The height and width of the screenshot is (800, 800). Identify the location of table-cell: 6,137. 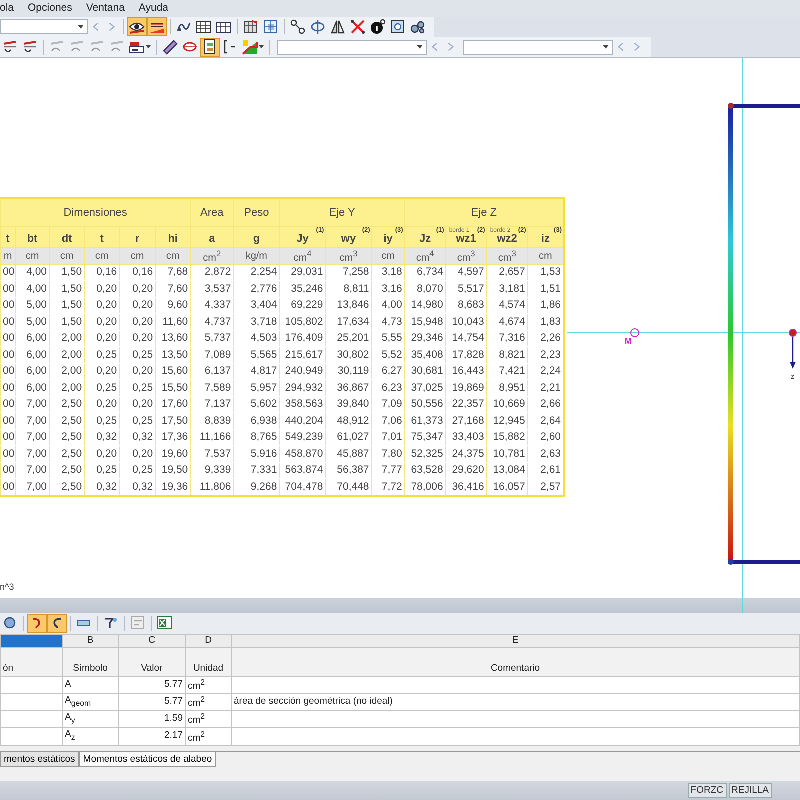
(212, 371).